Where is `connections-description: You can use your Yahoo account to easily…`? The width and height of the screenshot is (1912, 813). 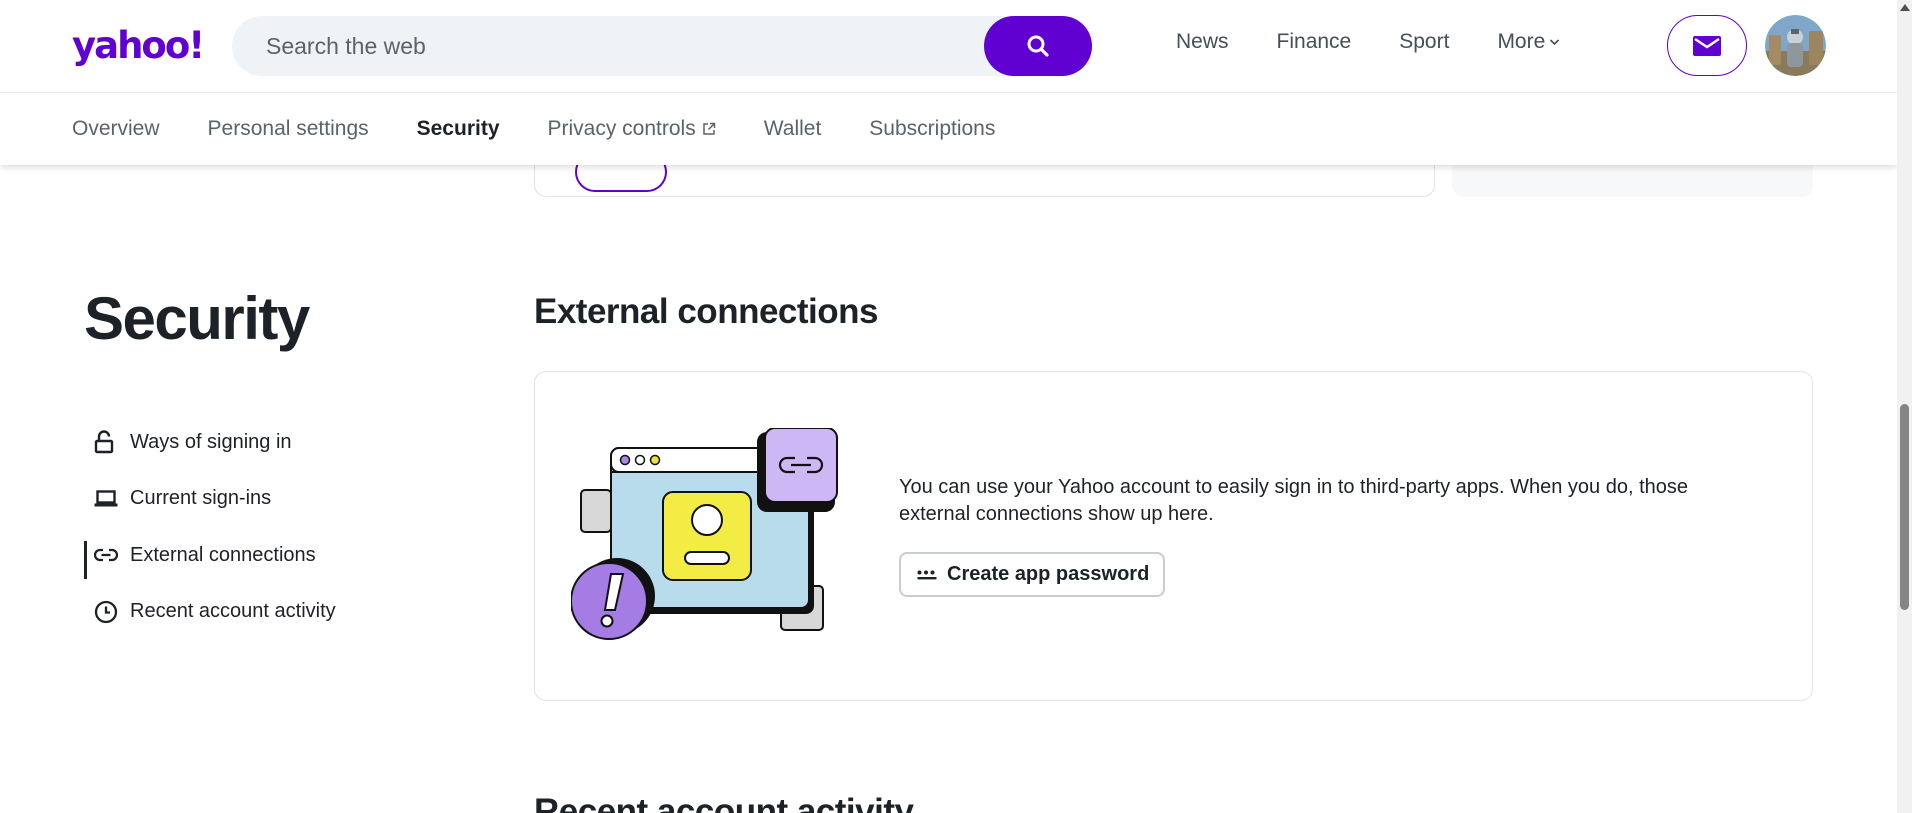
connections-description: You can use your Yahoo account to easily… is located at coordinates (1294, 500).